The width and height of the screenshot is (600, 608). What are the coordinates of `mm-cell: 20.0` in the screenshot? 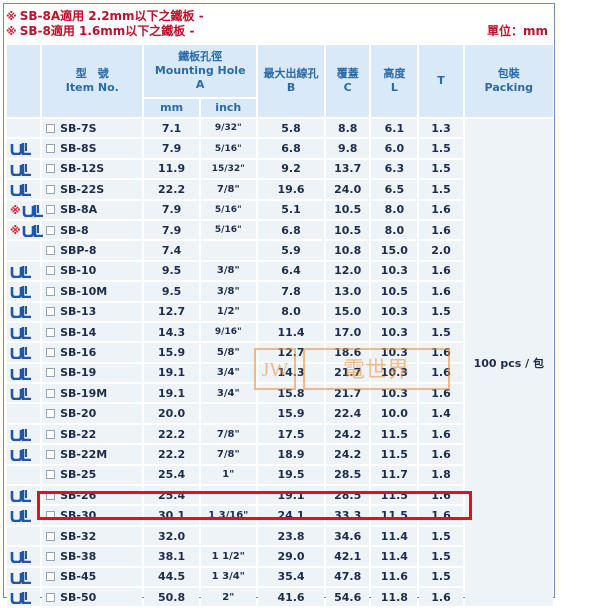 It's located at (171, 413).